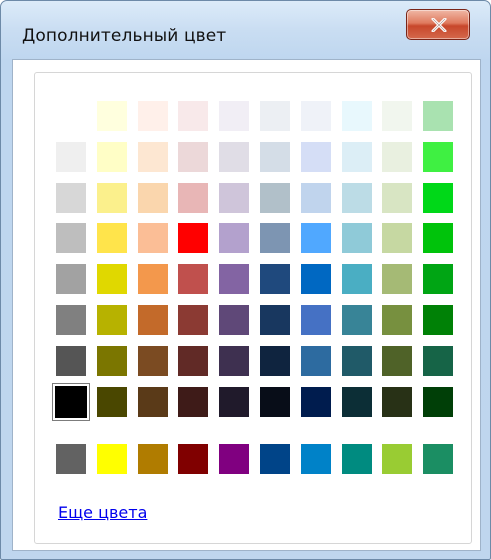 This screenshot has height=560, width=491. What do you see at coordinates (245, 30) in the screenshot?
I see `title-bar: Дополнительный цвет` at bounding box center [245, 30].